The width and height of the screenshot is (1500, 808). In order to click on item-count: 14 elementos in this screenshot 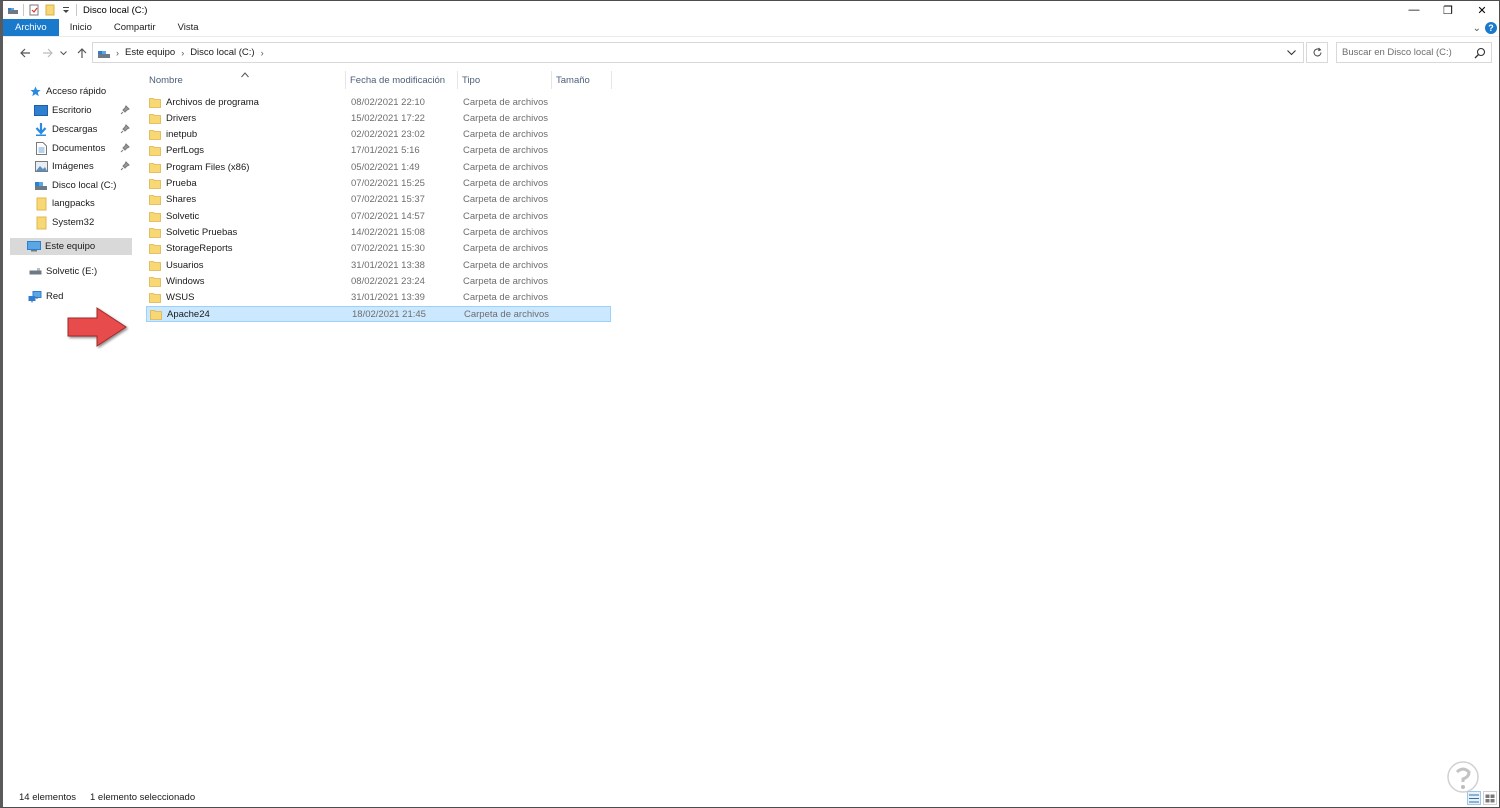, I will do `click(48, 797)`.